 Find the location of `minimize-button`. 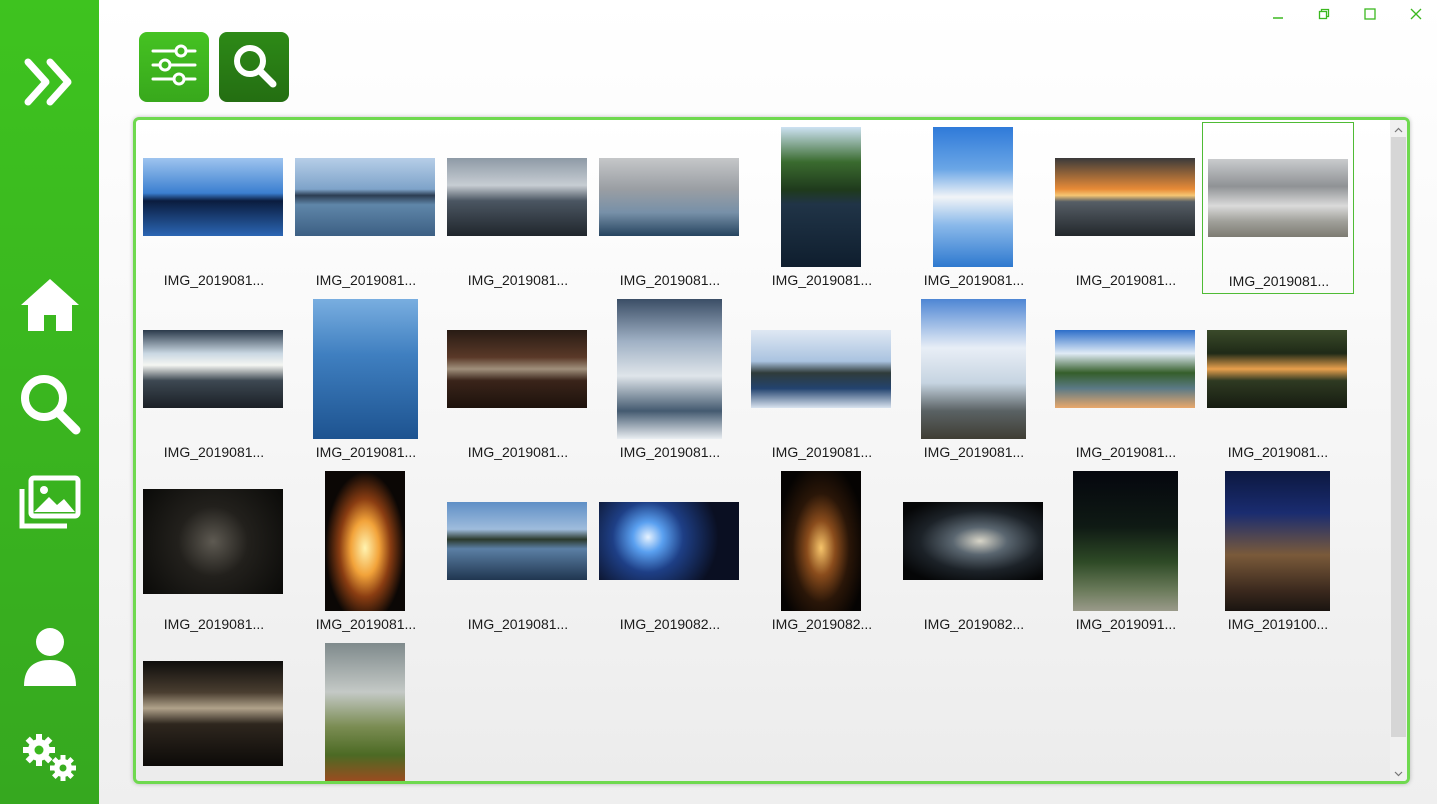

minimize-button is located at coordinates (1278, 16).